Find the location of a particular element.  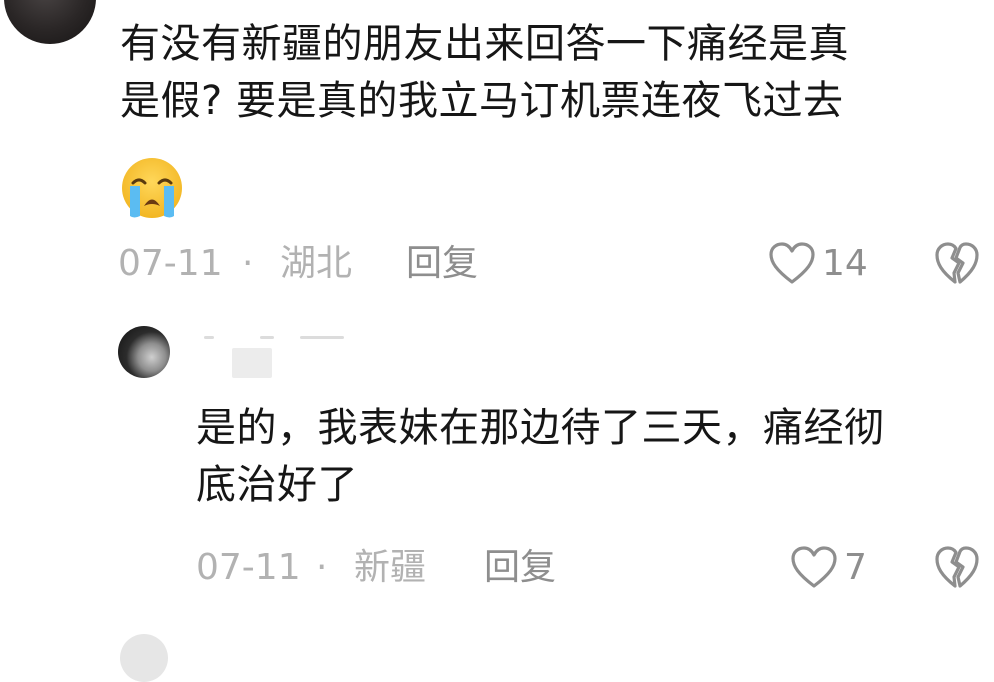

reply-text: 是的，我表妹在那边待了三天，痛经彻 底治好了 is located at coordinates (540, 457).